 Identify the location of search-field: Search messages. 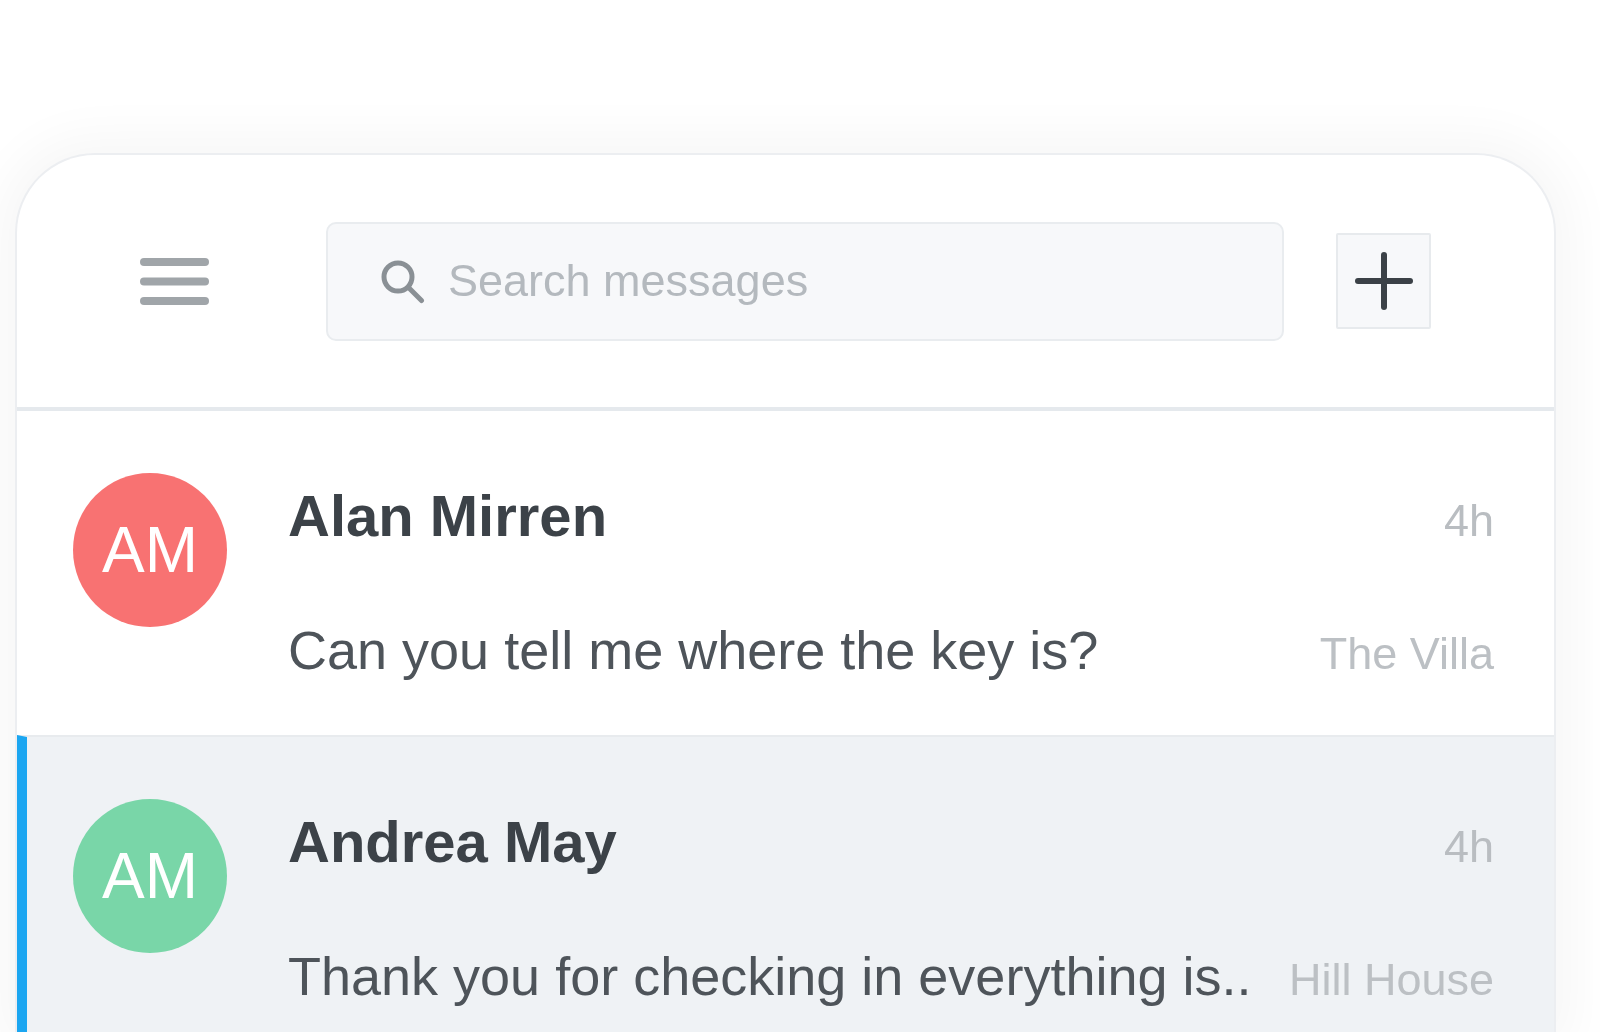
(805, 281).